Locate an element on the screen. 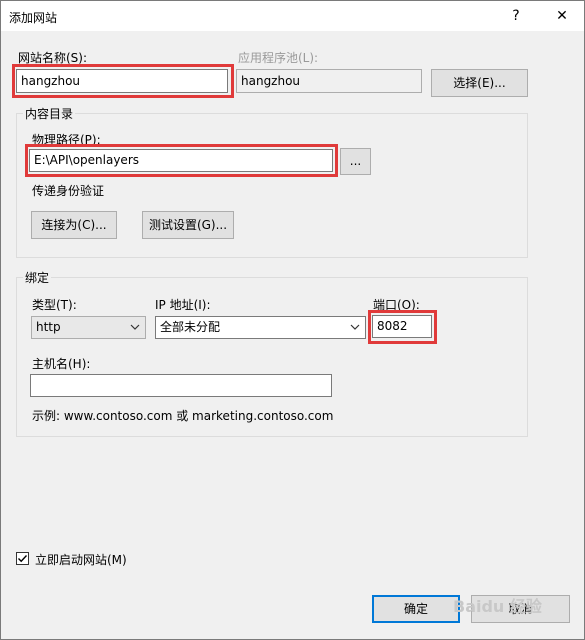  start-website-label: 立即启动网站(M) is located at coordinates (81, 559).